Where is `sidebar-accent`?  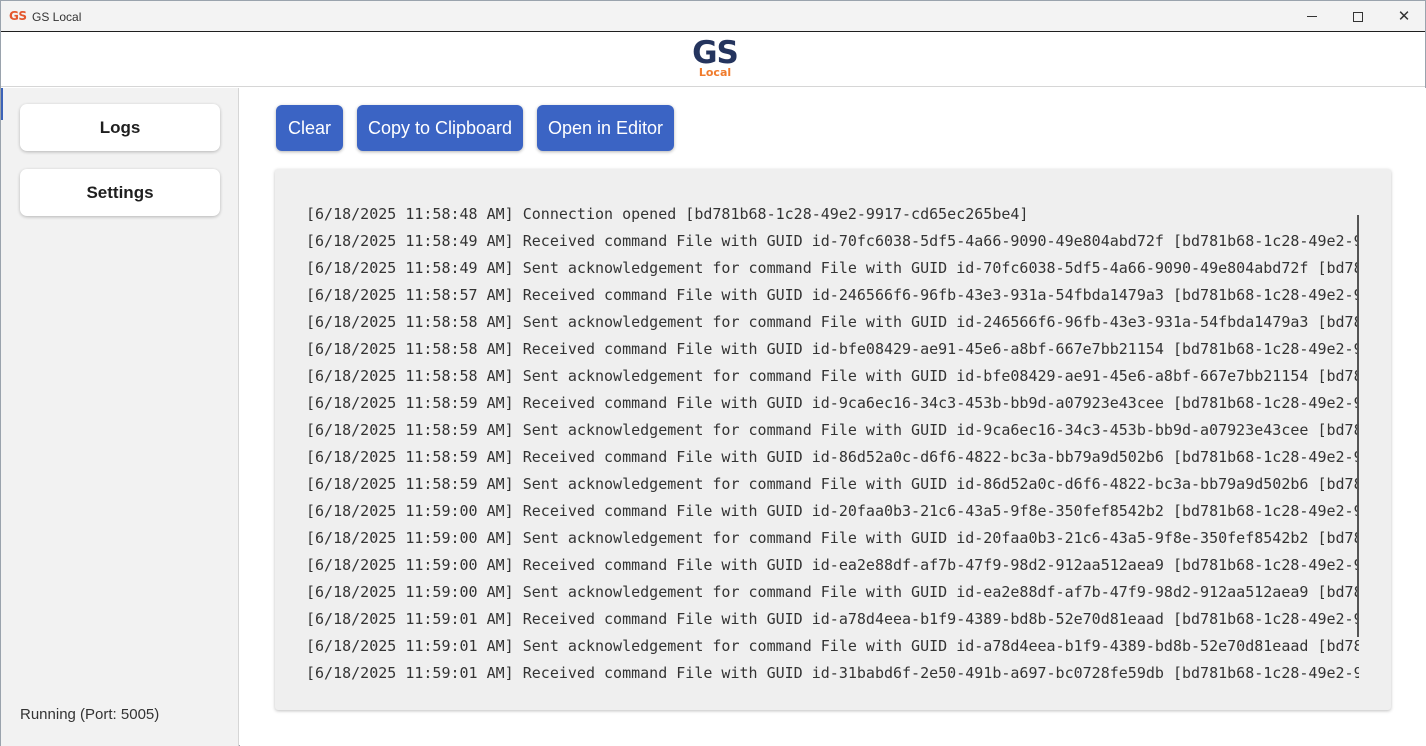 sidebar-accent is located at coordinates (2, 104).